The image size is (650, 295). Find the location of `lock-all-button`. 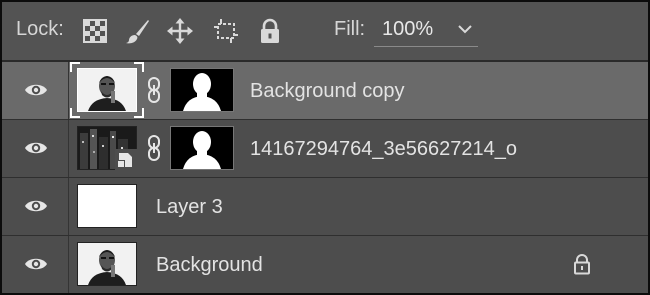

lock-all-button is located at coordinates (270, 31).